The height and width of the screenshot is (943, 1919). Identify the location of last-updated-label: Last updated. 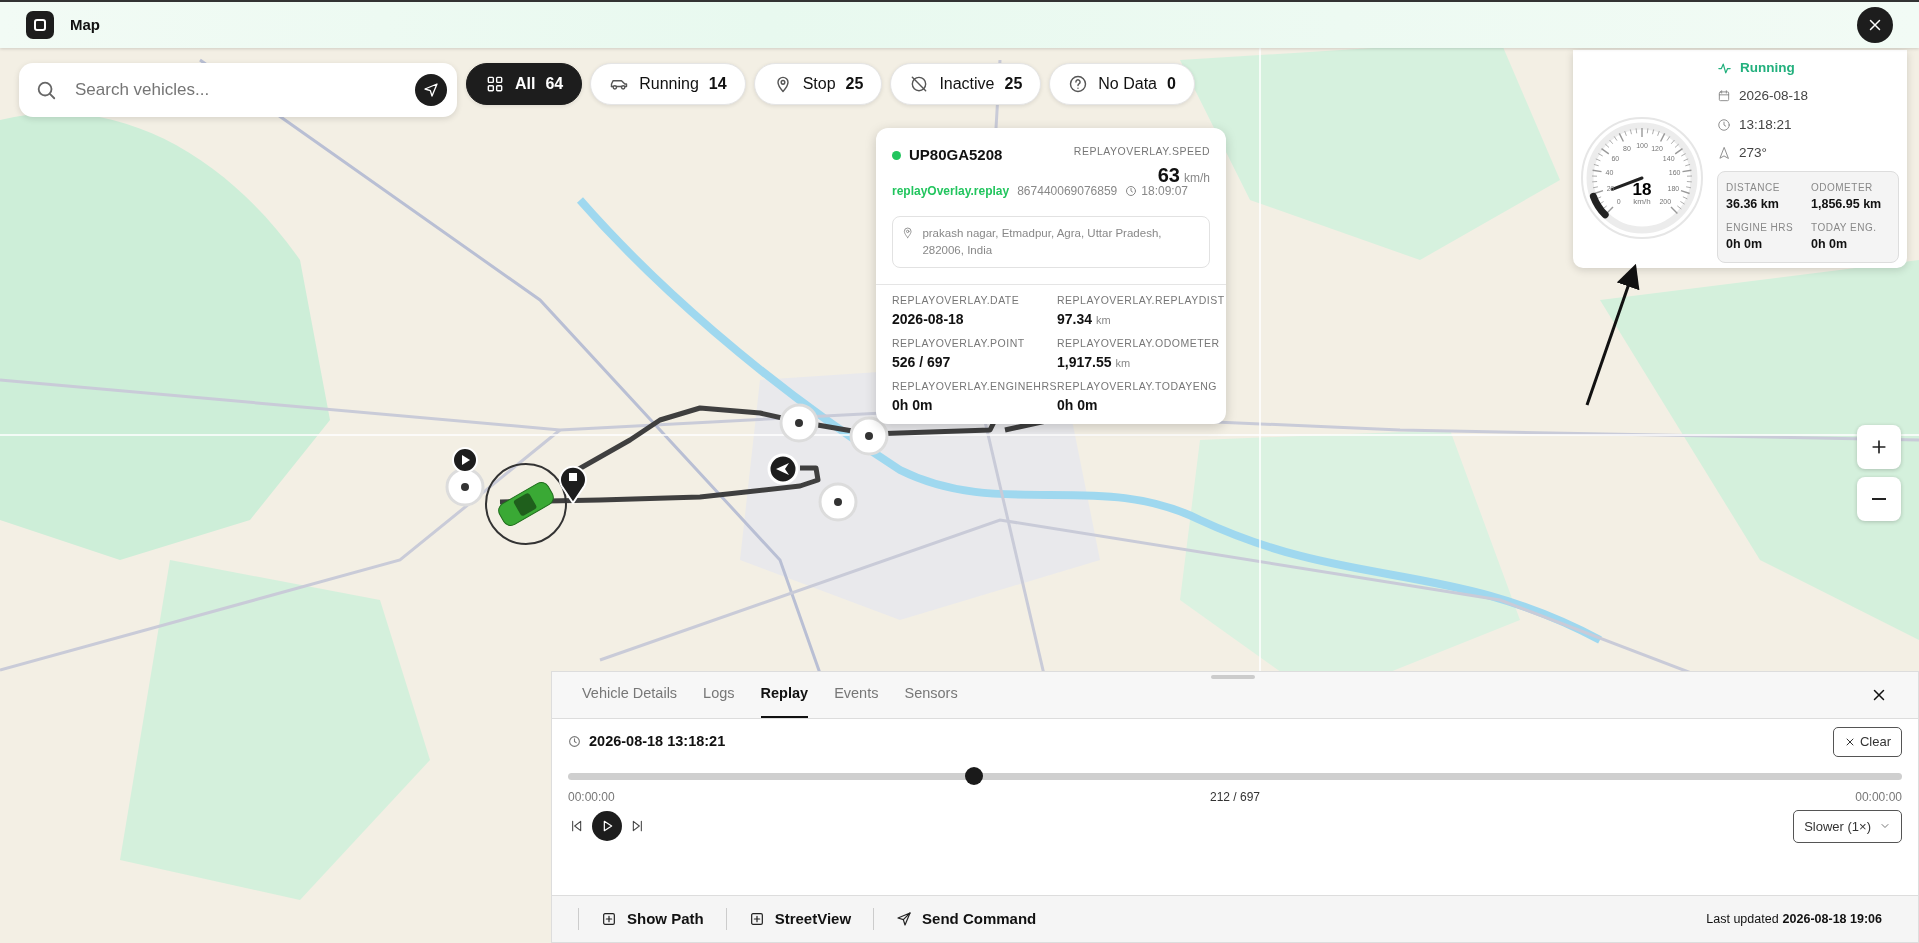
(1742, 919).